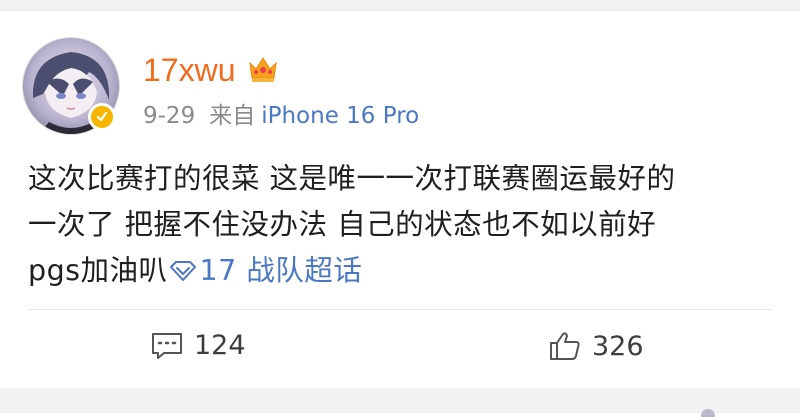 Image resolution: width=800 pixels, height=417 pixels. What do you see at coordinates (565, 346) in the screenshot?
I see `thumbs-up-icon` at bounding box center [565, 346].